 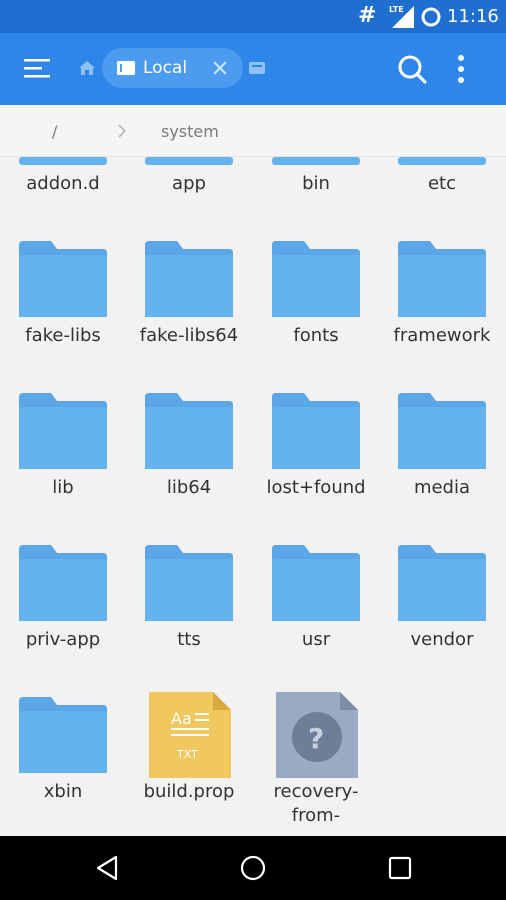 I want to click on grid-item: fonts, so click(x=316, y=296).